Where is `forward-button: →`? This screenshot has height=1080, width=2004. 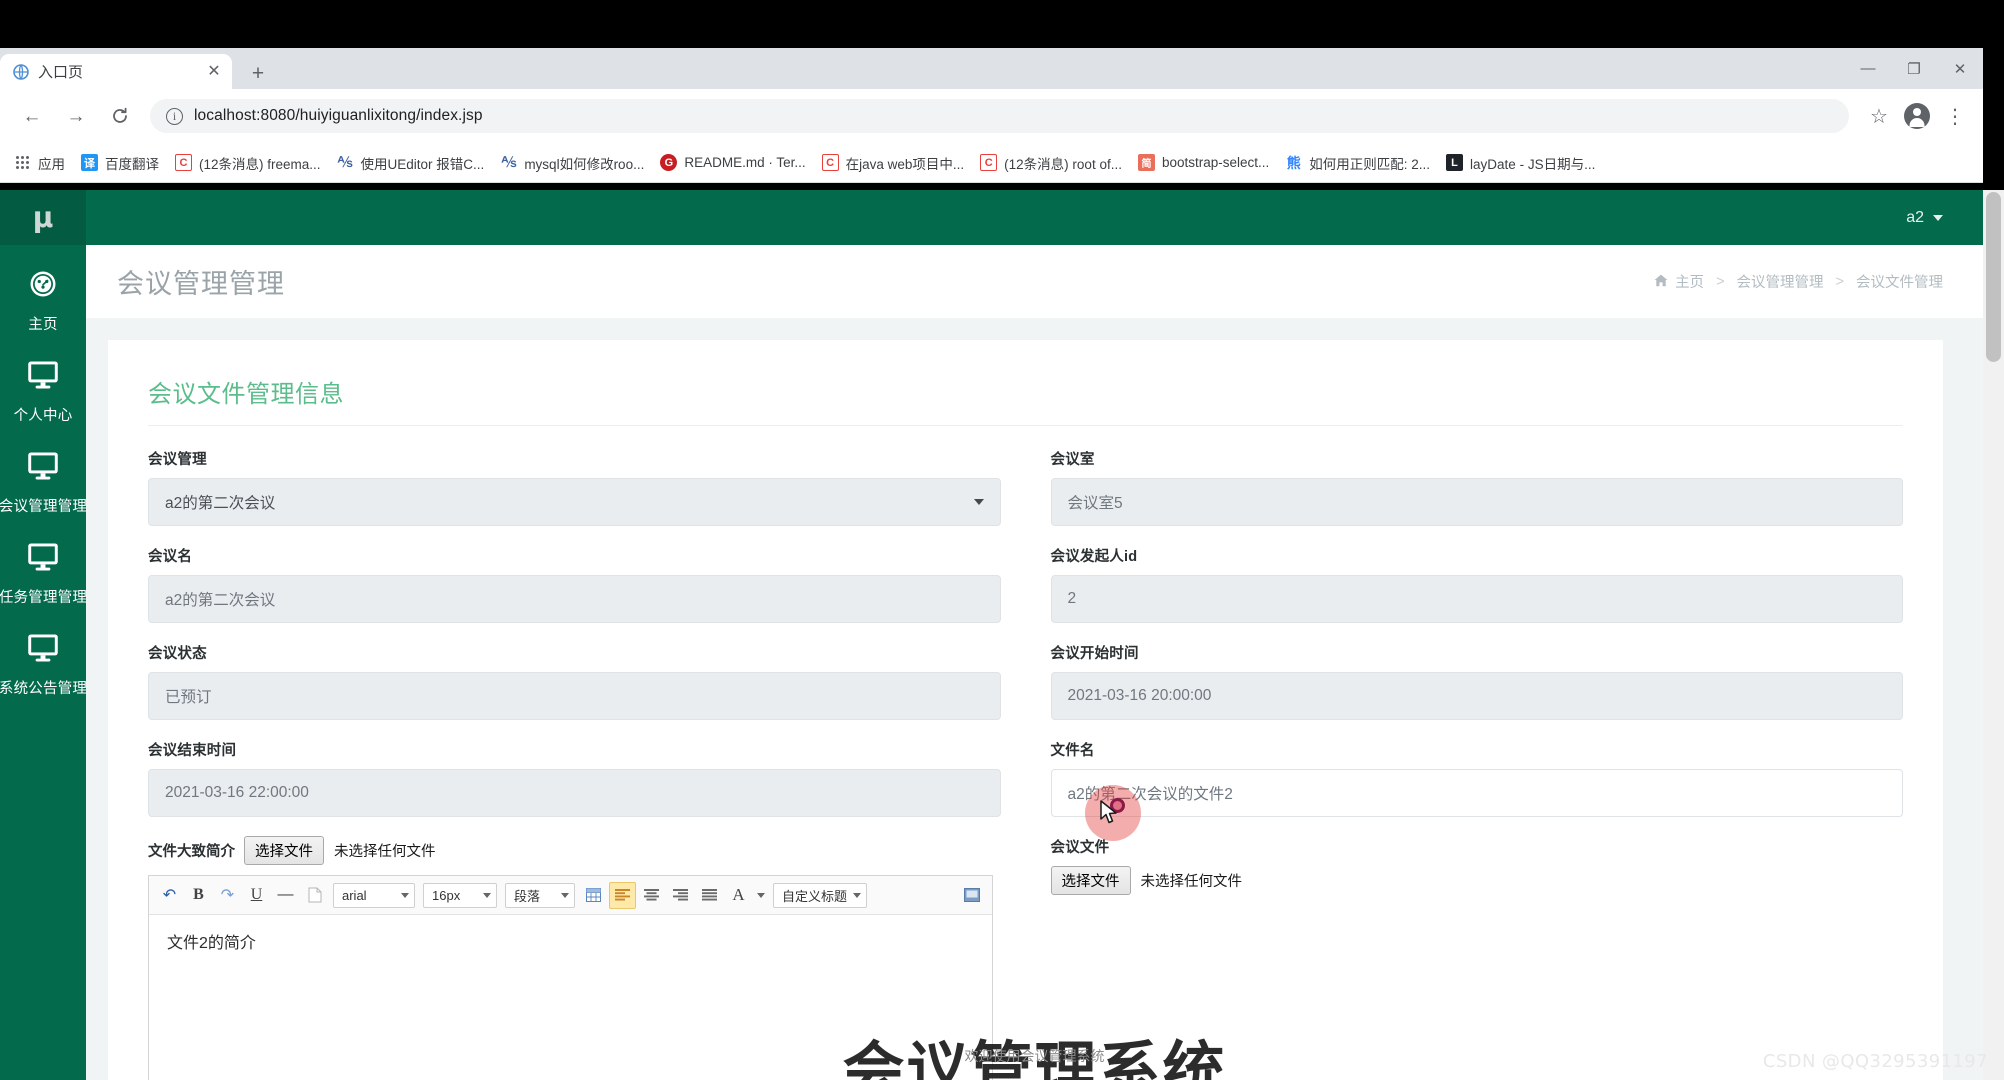 forward-button: → is located at coordinates (76, 116).